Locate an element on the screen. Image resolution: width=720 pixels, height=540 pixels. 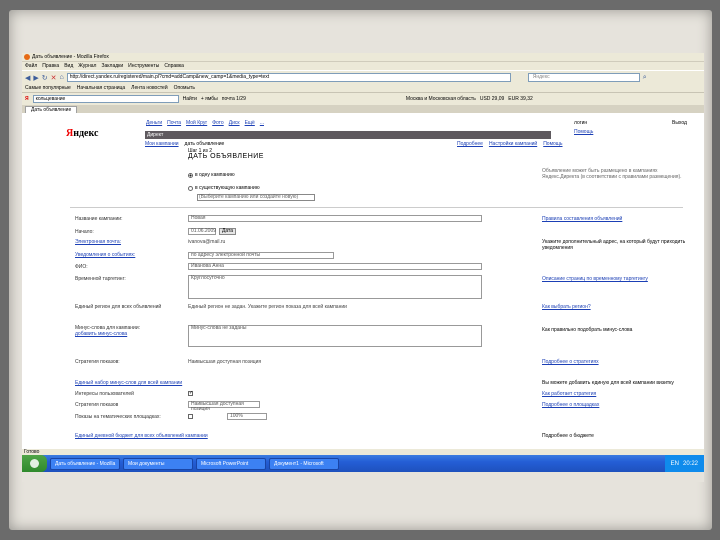
hint-rules: Правила составления объявлений is located at coordinates (582, 219).